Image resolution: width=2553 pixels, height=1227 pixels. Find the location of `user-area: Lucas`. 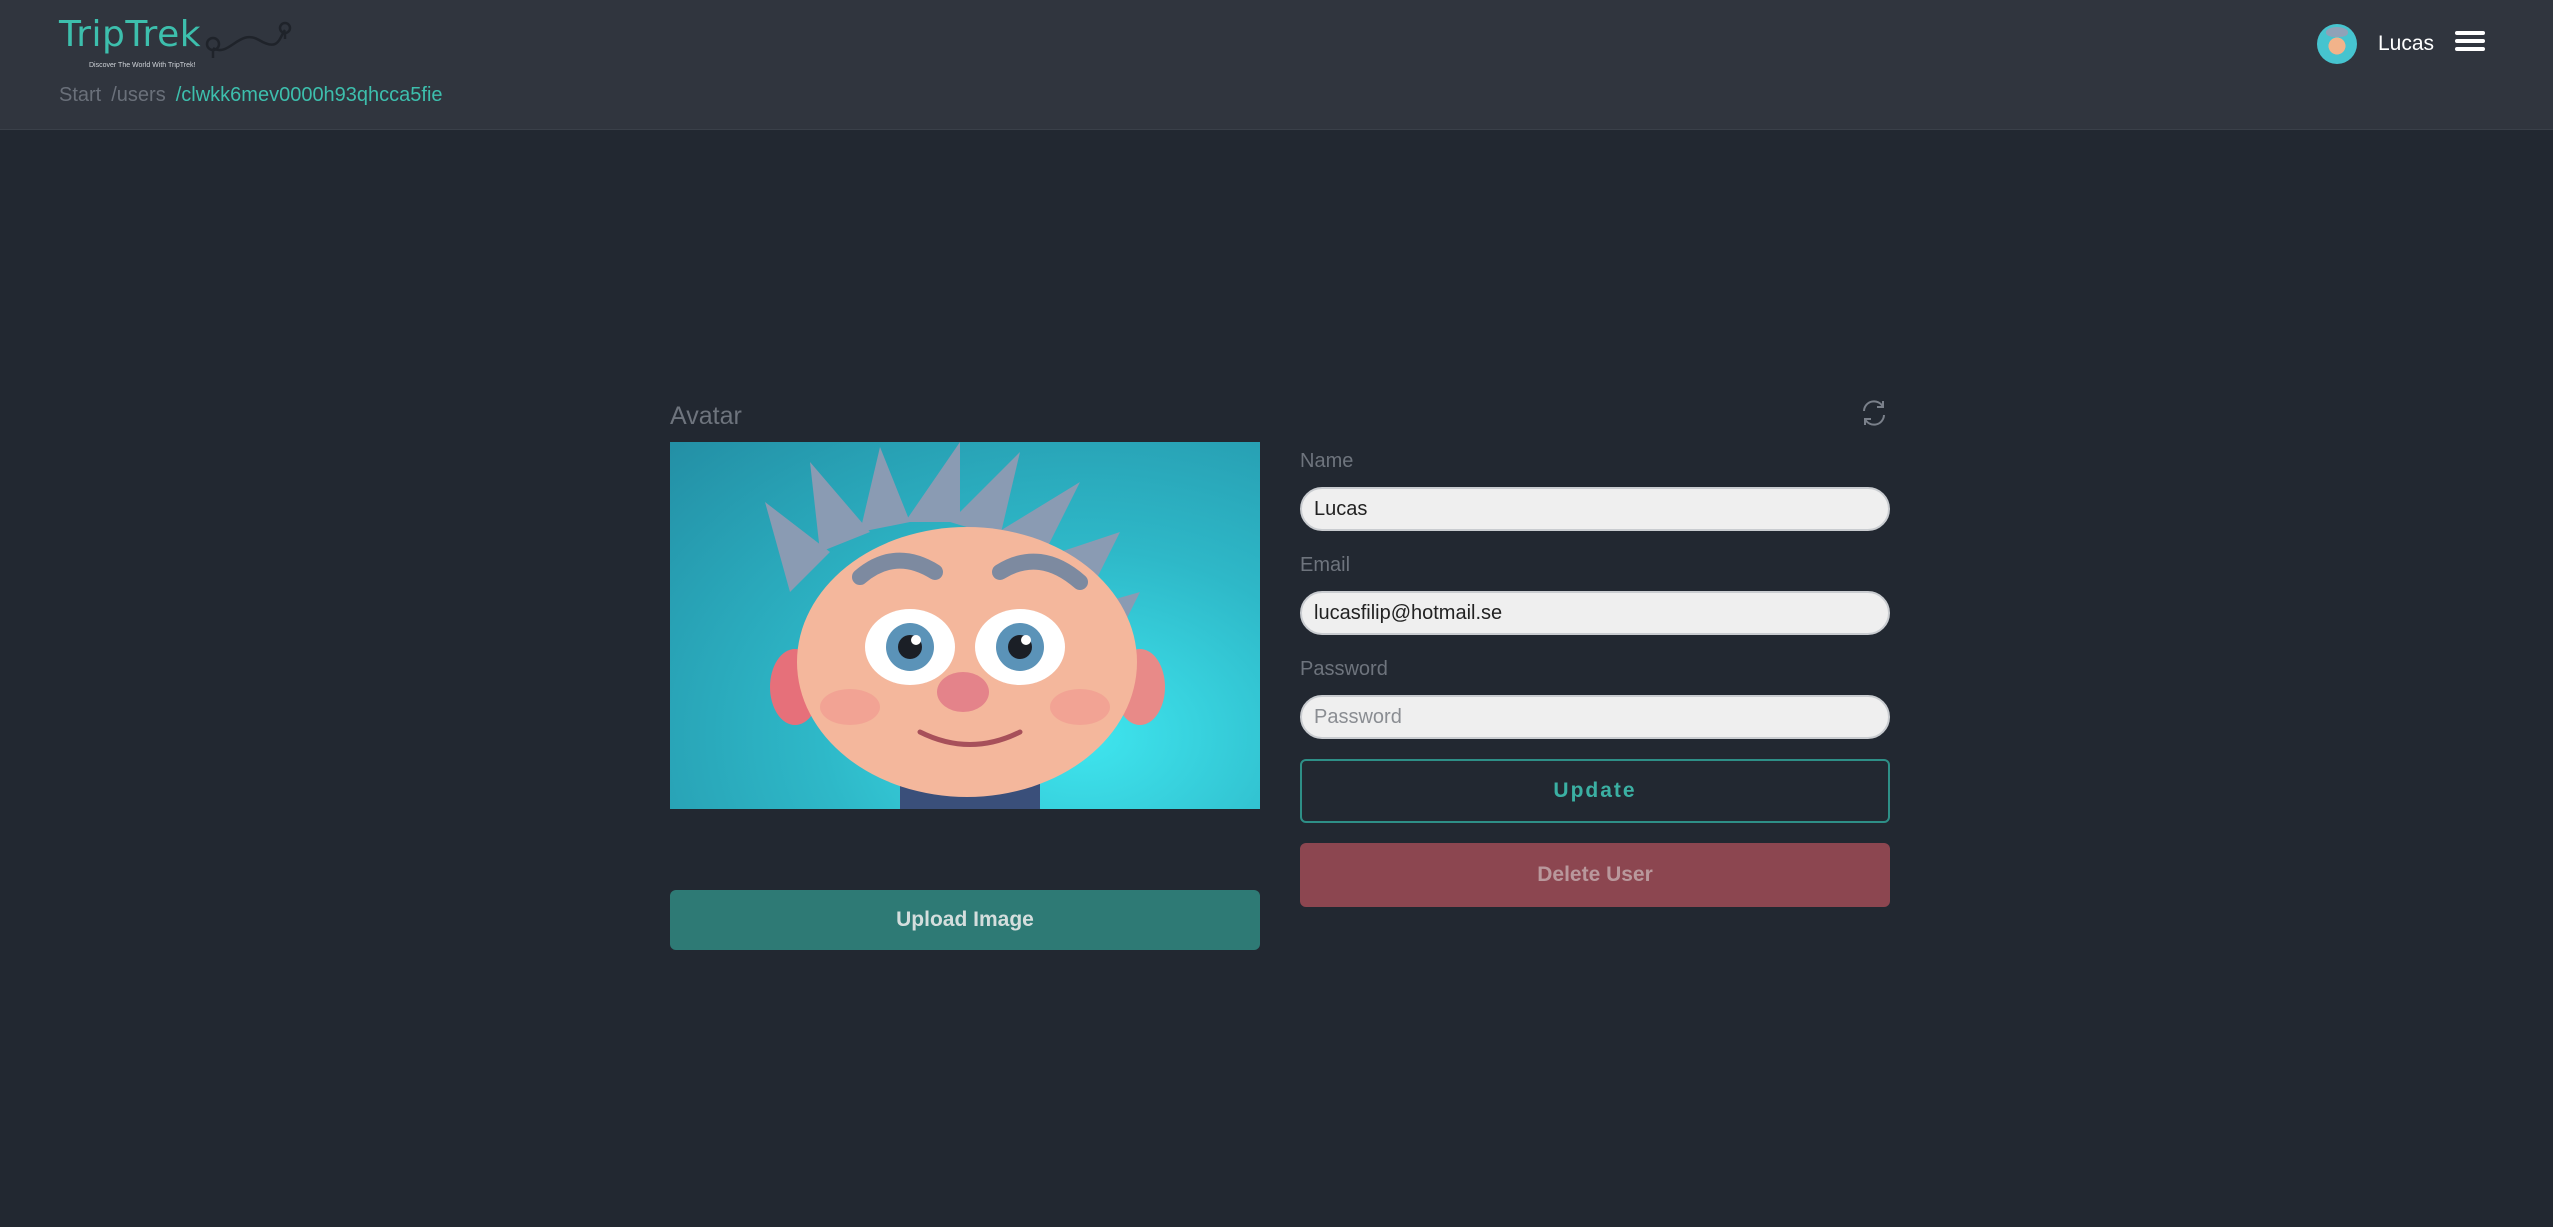

user-area: Lucas is located at coordinates (2403, 45).